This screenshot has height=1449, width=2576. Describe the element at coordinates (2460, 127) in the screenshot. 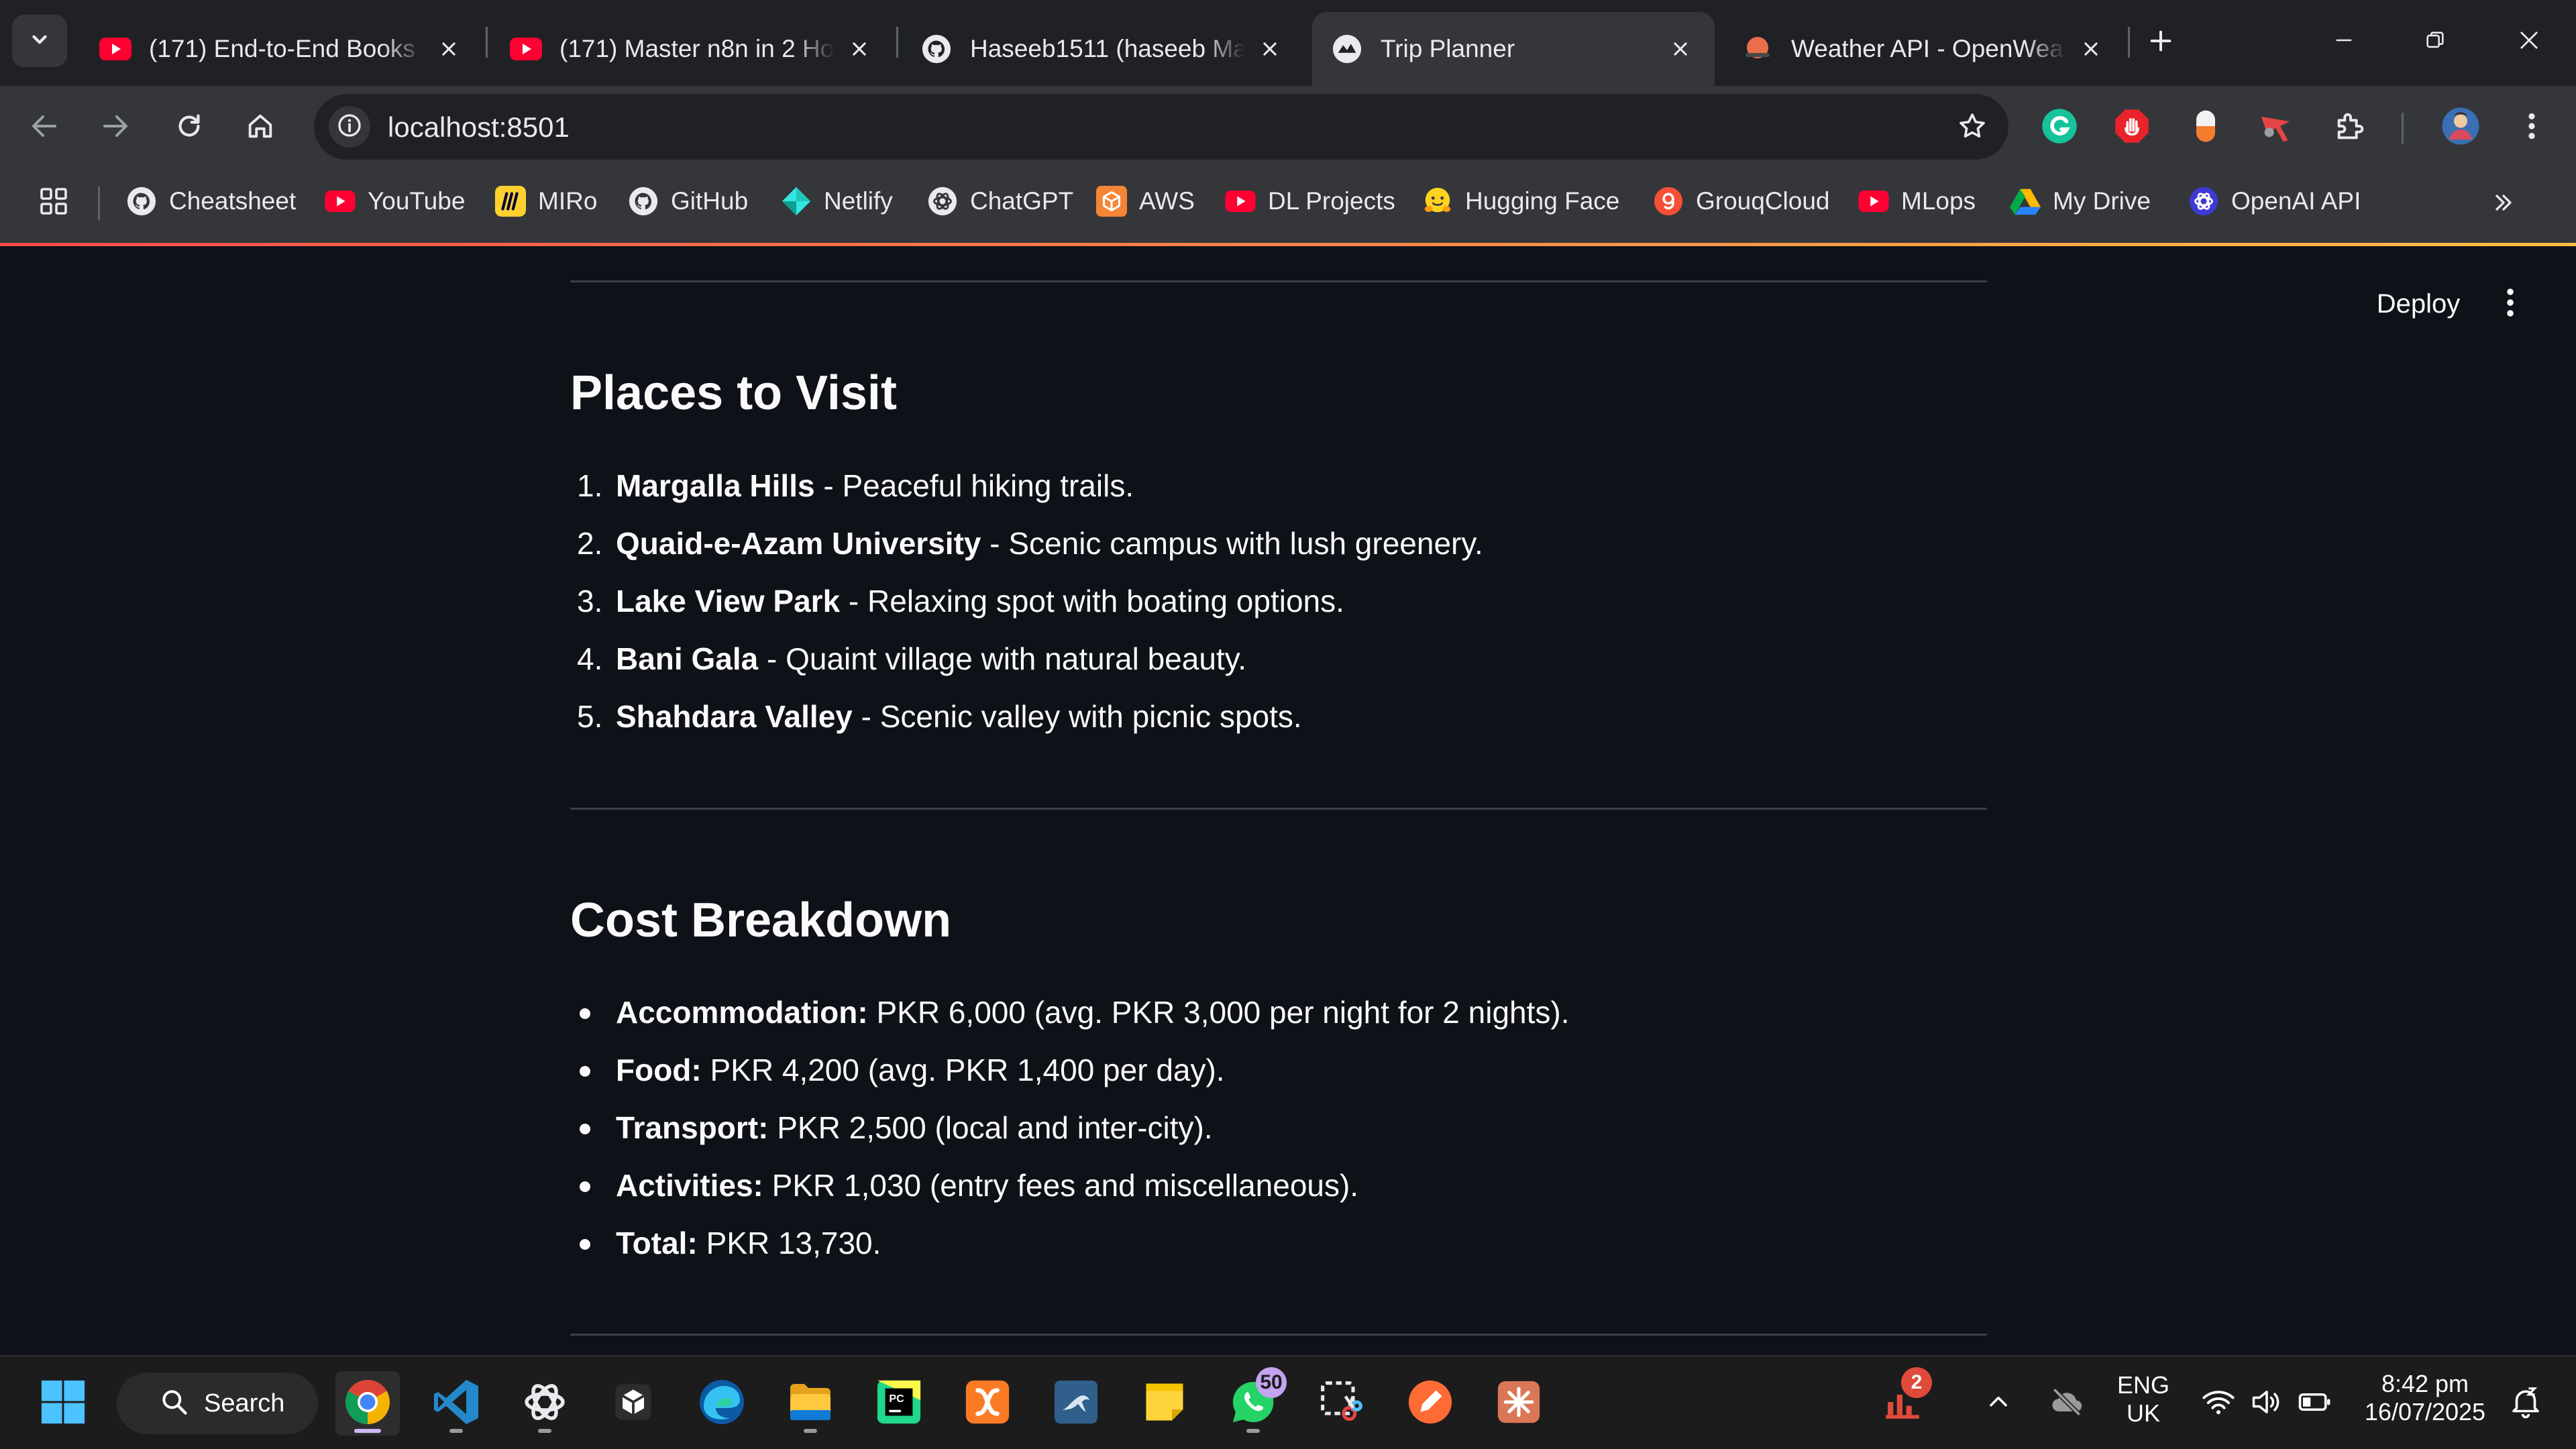

I see `profile-avatar` at that location.